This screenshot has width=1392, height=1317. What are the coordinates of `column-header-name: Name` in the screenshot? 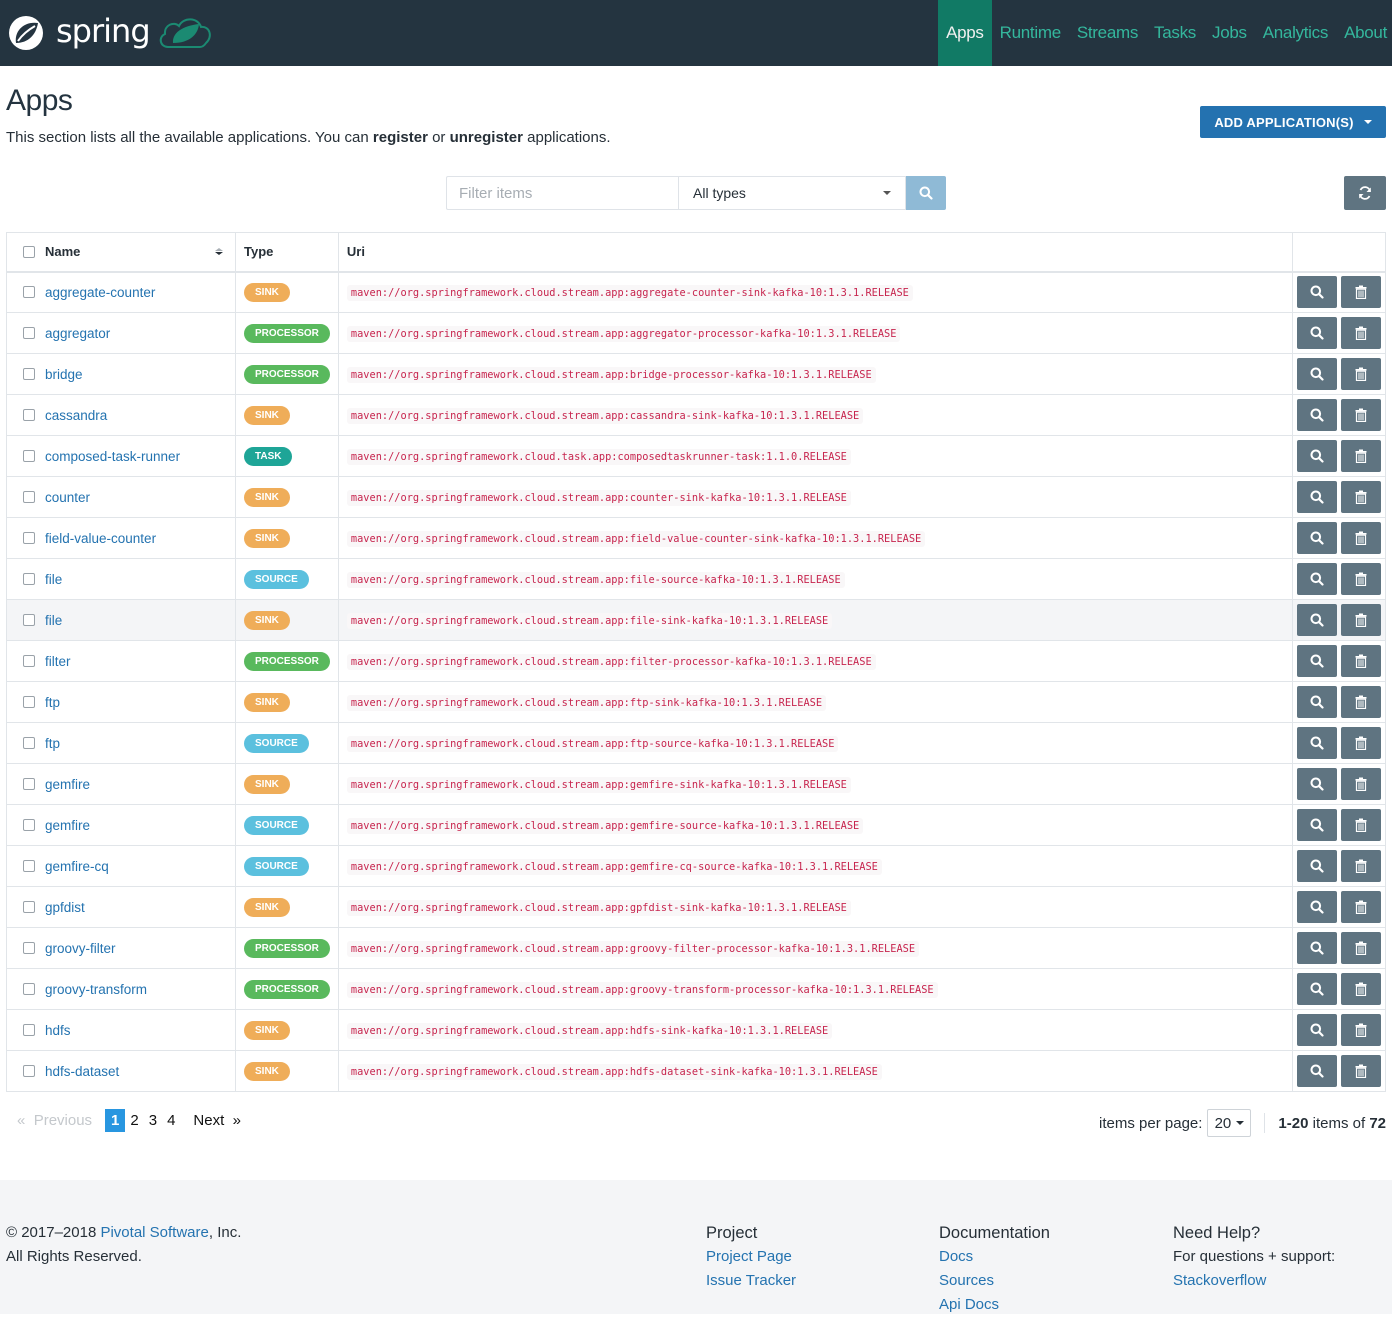 It's located at (121, 252).